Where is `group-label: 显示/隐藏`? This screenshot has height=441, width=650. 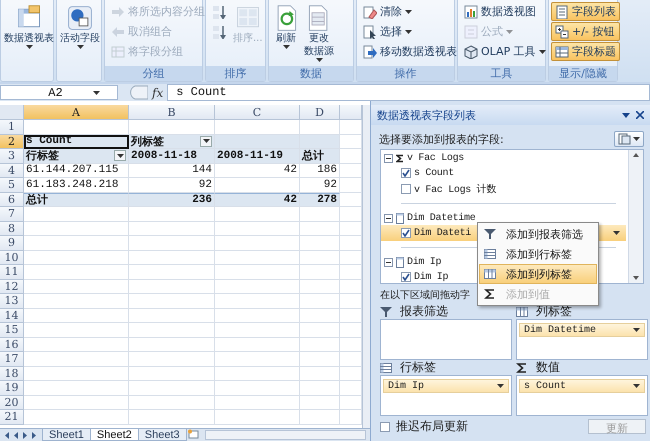
group-label: 显示/隐藏 is located at coordinates (583, 73).